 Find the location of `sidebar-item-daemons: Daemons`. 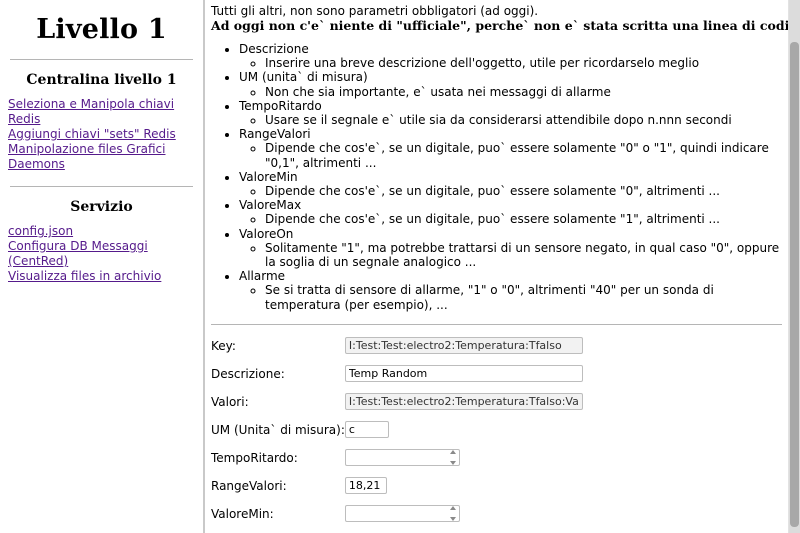

sidebar-item-daemons: Daemons is located at coordinates (36, 164).